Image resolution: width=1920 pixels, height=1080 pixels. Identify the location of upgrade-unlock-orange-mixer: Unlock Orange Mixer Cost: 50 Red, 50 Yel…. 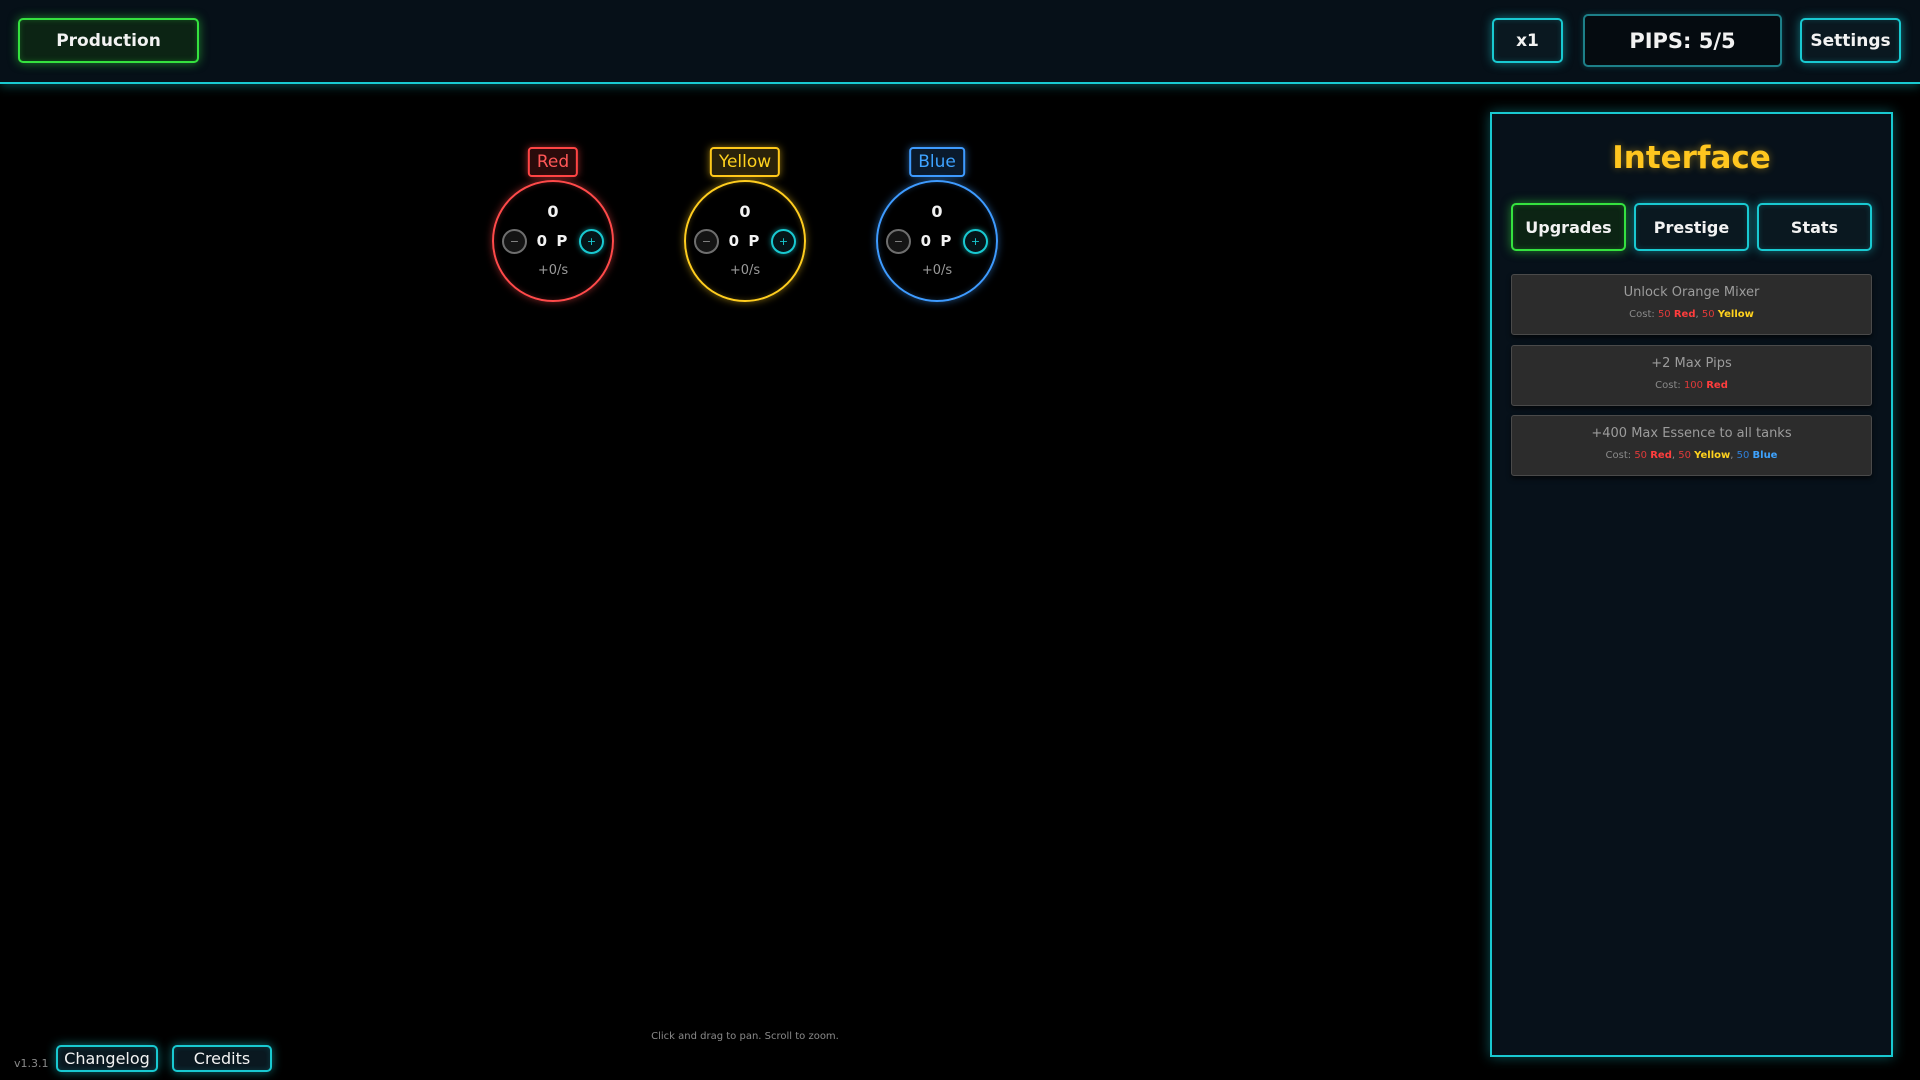
(1691, 304).